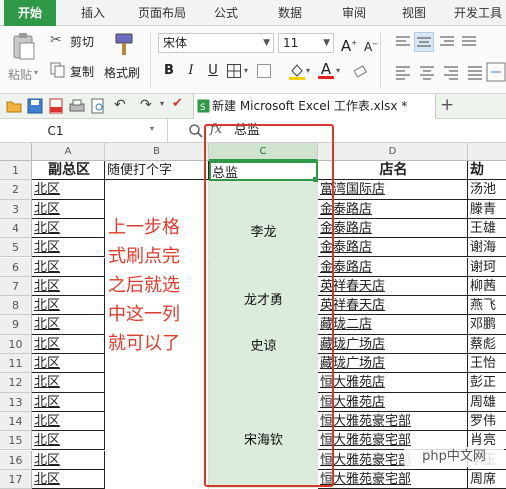 The width and height of the screenshot is (506, 489). I want to click on table-cell-person: 滕青, so click(487, 209).